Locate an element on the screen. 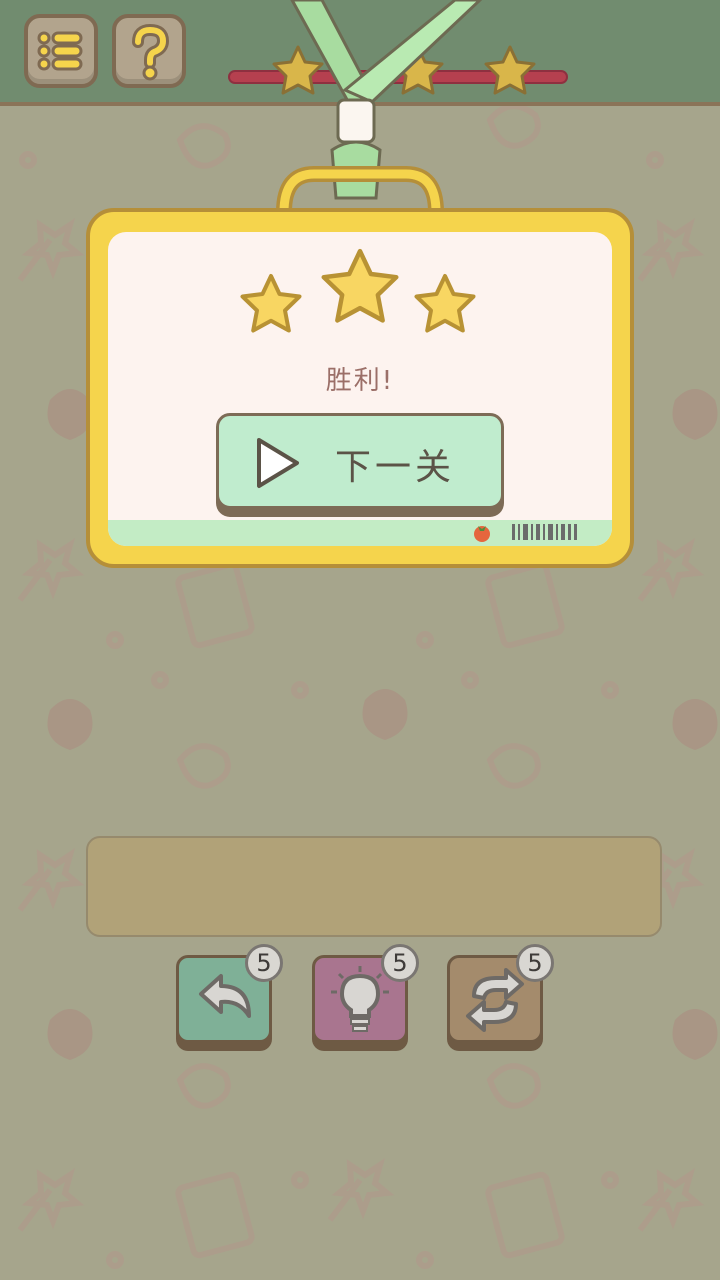 The width and height of the screenshot is (720, 1280). answer-tray is located at coordinates (374, 886).